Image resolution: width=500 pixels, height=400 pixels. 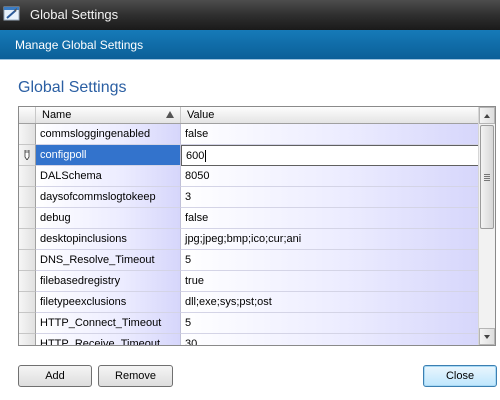 What do you see at coordinates (108, 218) in the screenshot?
I see `setting-name-cell: debug` at bounding box center [108, 218].